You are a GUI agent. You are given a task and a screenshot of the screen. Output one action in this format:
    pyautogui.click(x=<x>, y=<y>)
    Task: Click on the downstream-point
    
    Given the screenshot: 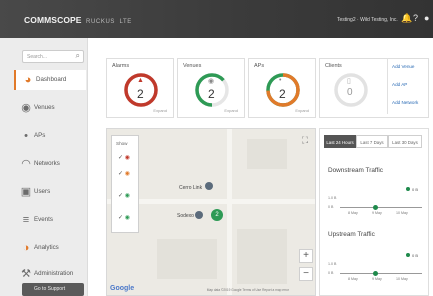 What is the action you would take?
    pyautogui.click(x=375, y=207)
    